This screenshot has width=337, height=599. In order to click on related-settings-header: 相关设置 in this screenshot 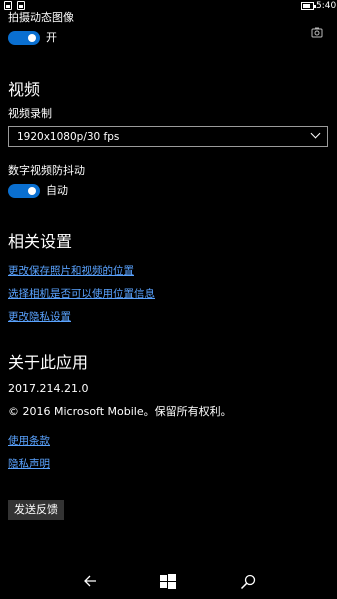, I will do `click(40, 241)`.